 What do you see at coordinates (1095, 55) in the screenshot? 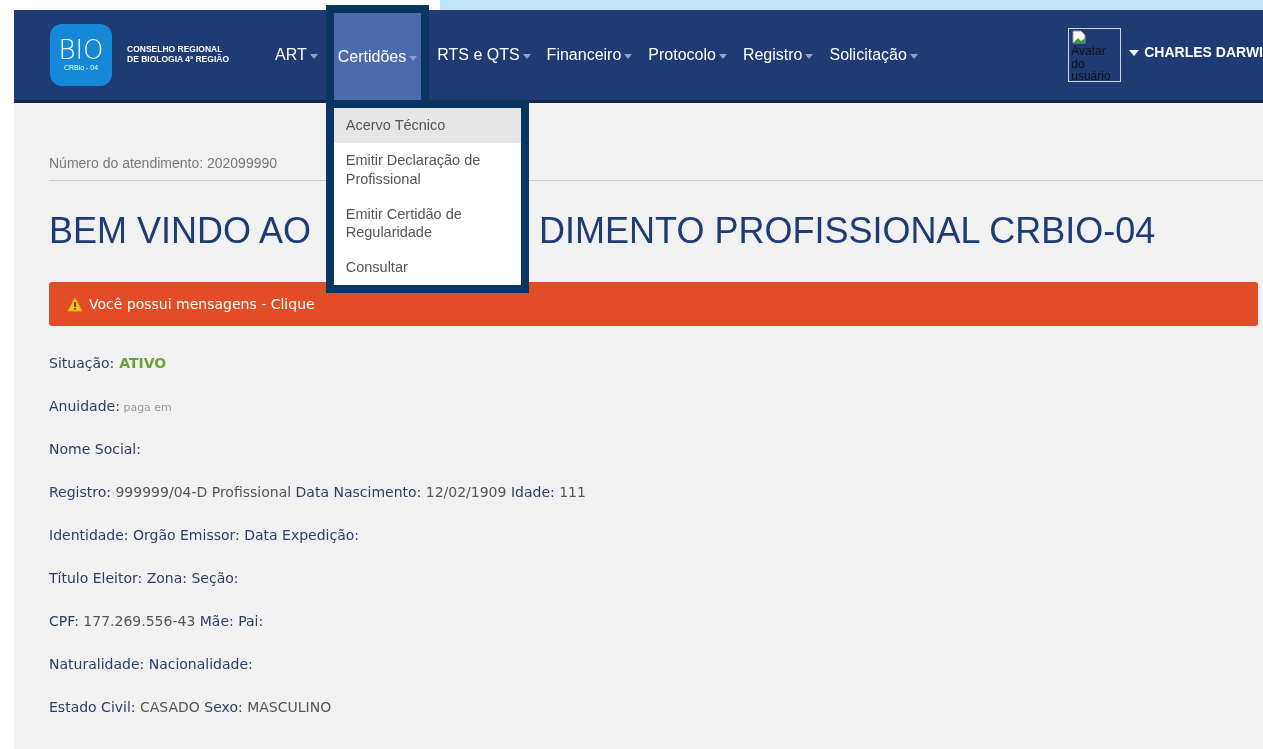
I see `avatar-image: Avatar do usuário` at bounding box center [1095, 55].